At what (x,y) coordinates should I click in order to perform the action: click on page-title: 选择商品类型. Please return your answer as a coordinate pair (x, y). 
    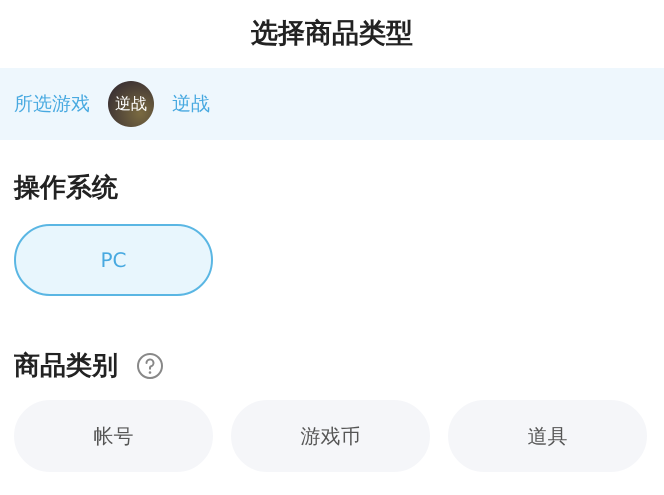
    Looking at the image, I should click on (332, 33).